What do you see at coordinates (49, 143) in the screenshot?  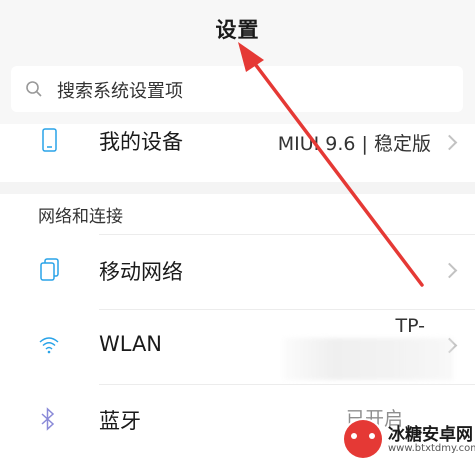 I see `phone-icon` at bounding box center [49, 143].